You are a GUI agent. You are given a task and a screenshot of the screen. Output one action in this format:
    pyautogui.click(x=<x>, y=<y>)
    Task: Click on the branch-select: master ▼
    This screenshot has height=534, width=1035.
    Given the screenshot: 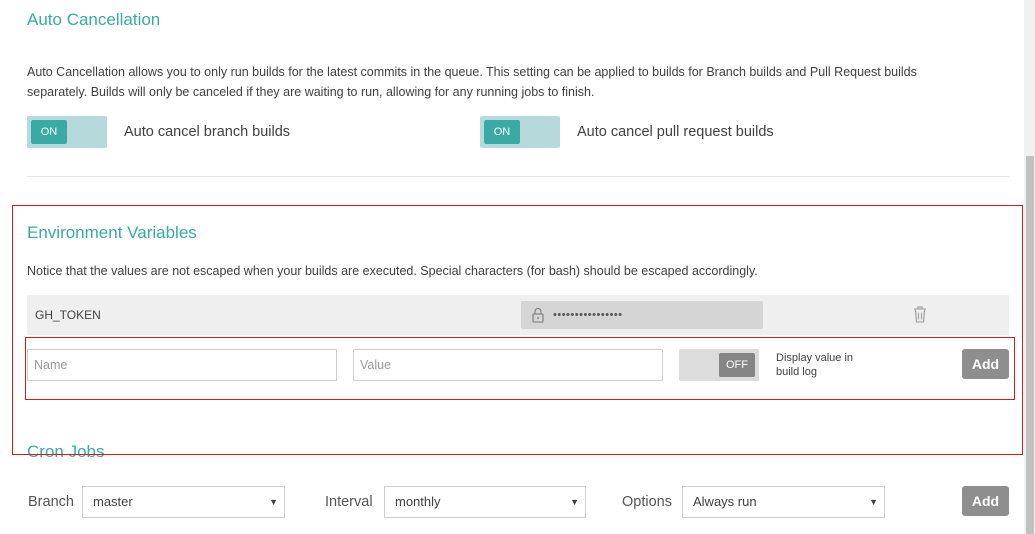 What is the action you would take?
    pyautogui.click(x=183, y=502)
    